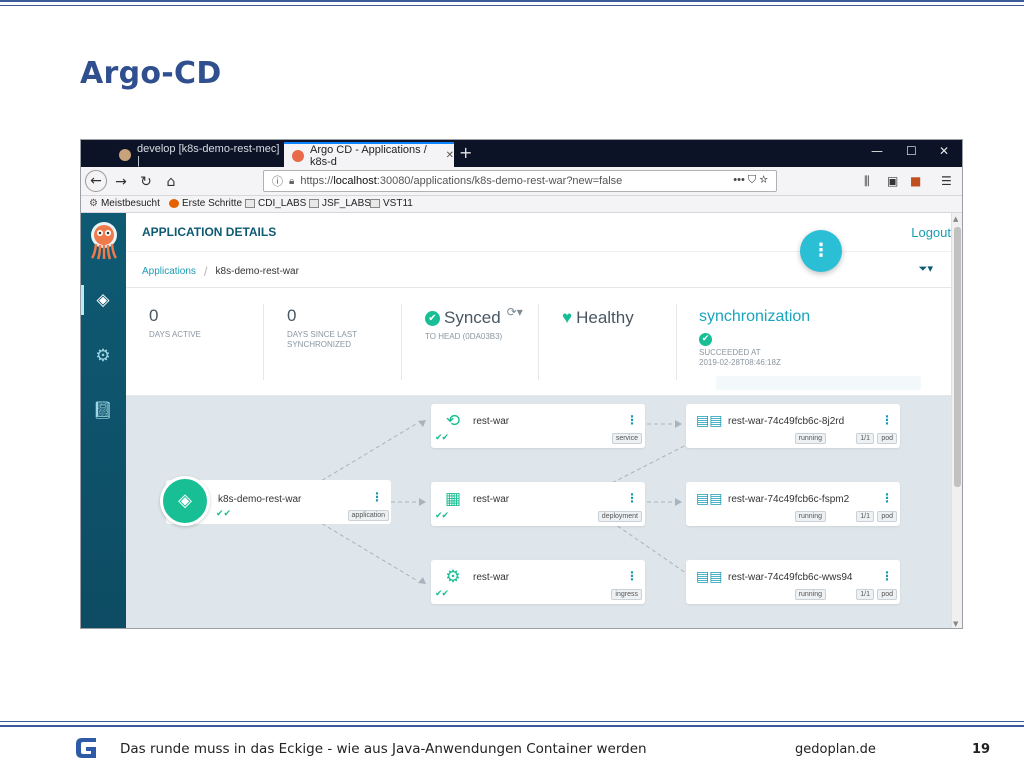 This screenshot has height=768, width=1024. I want to click on maximize-button: ☐, so click(911, 151).